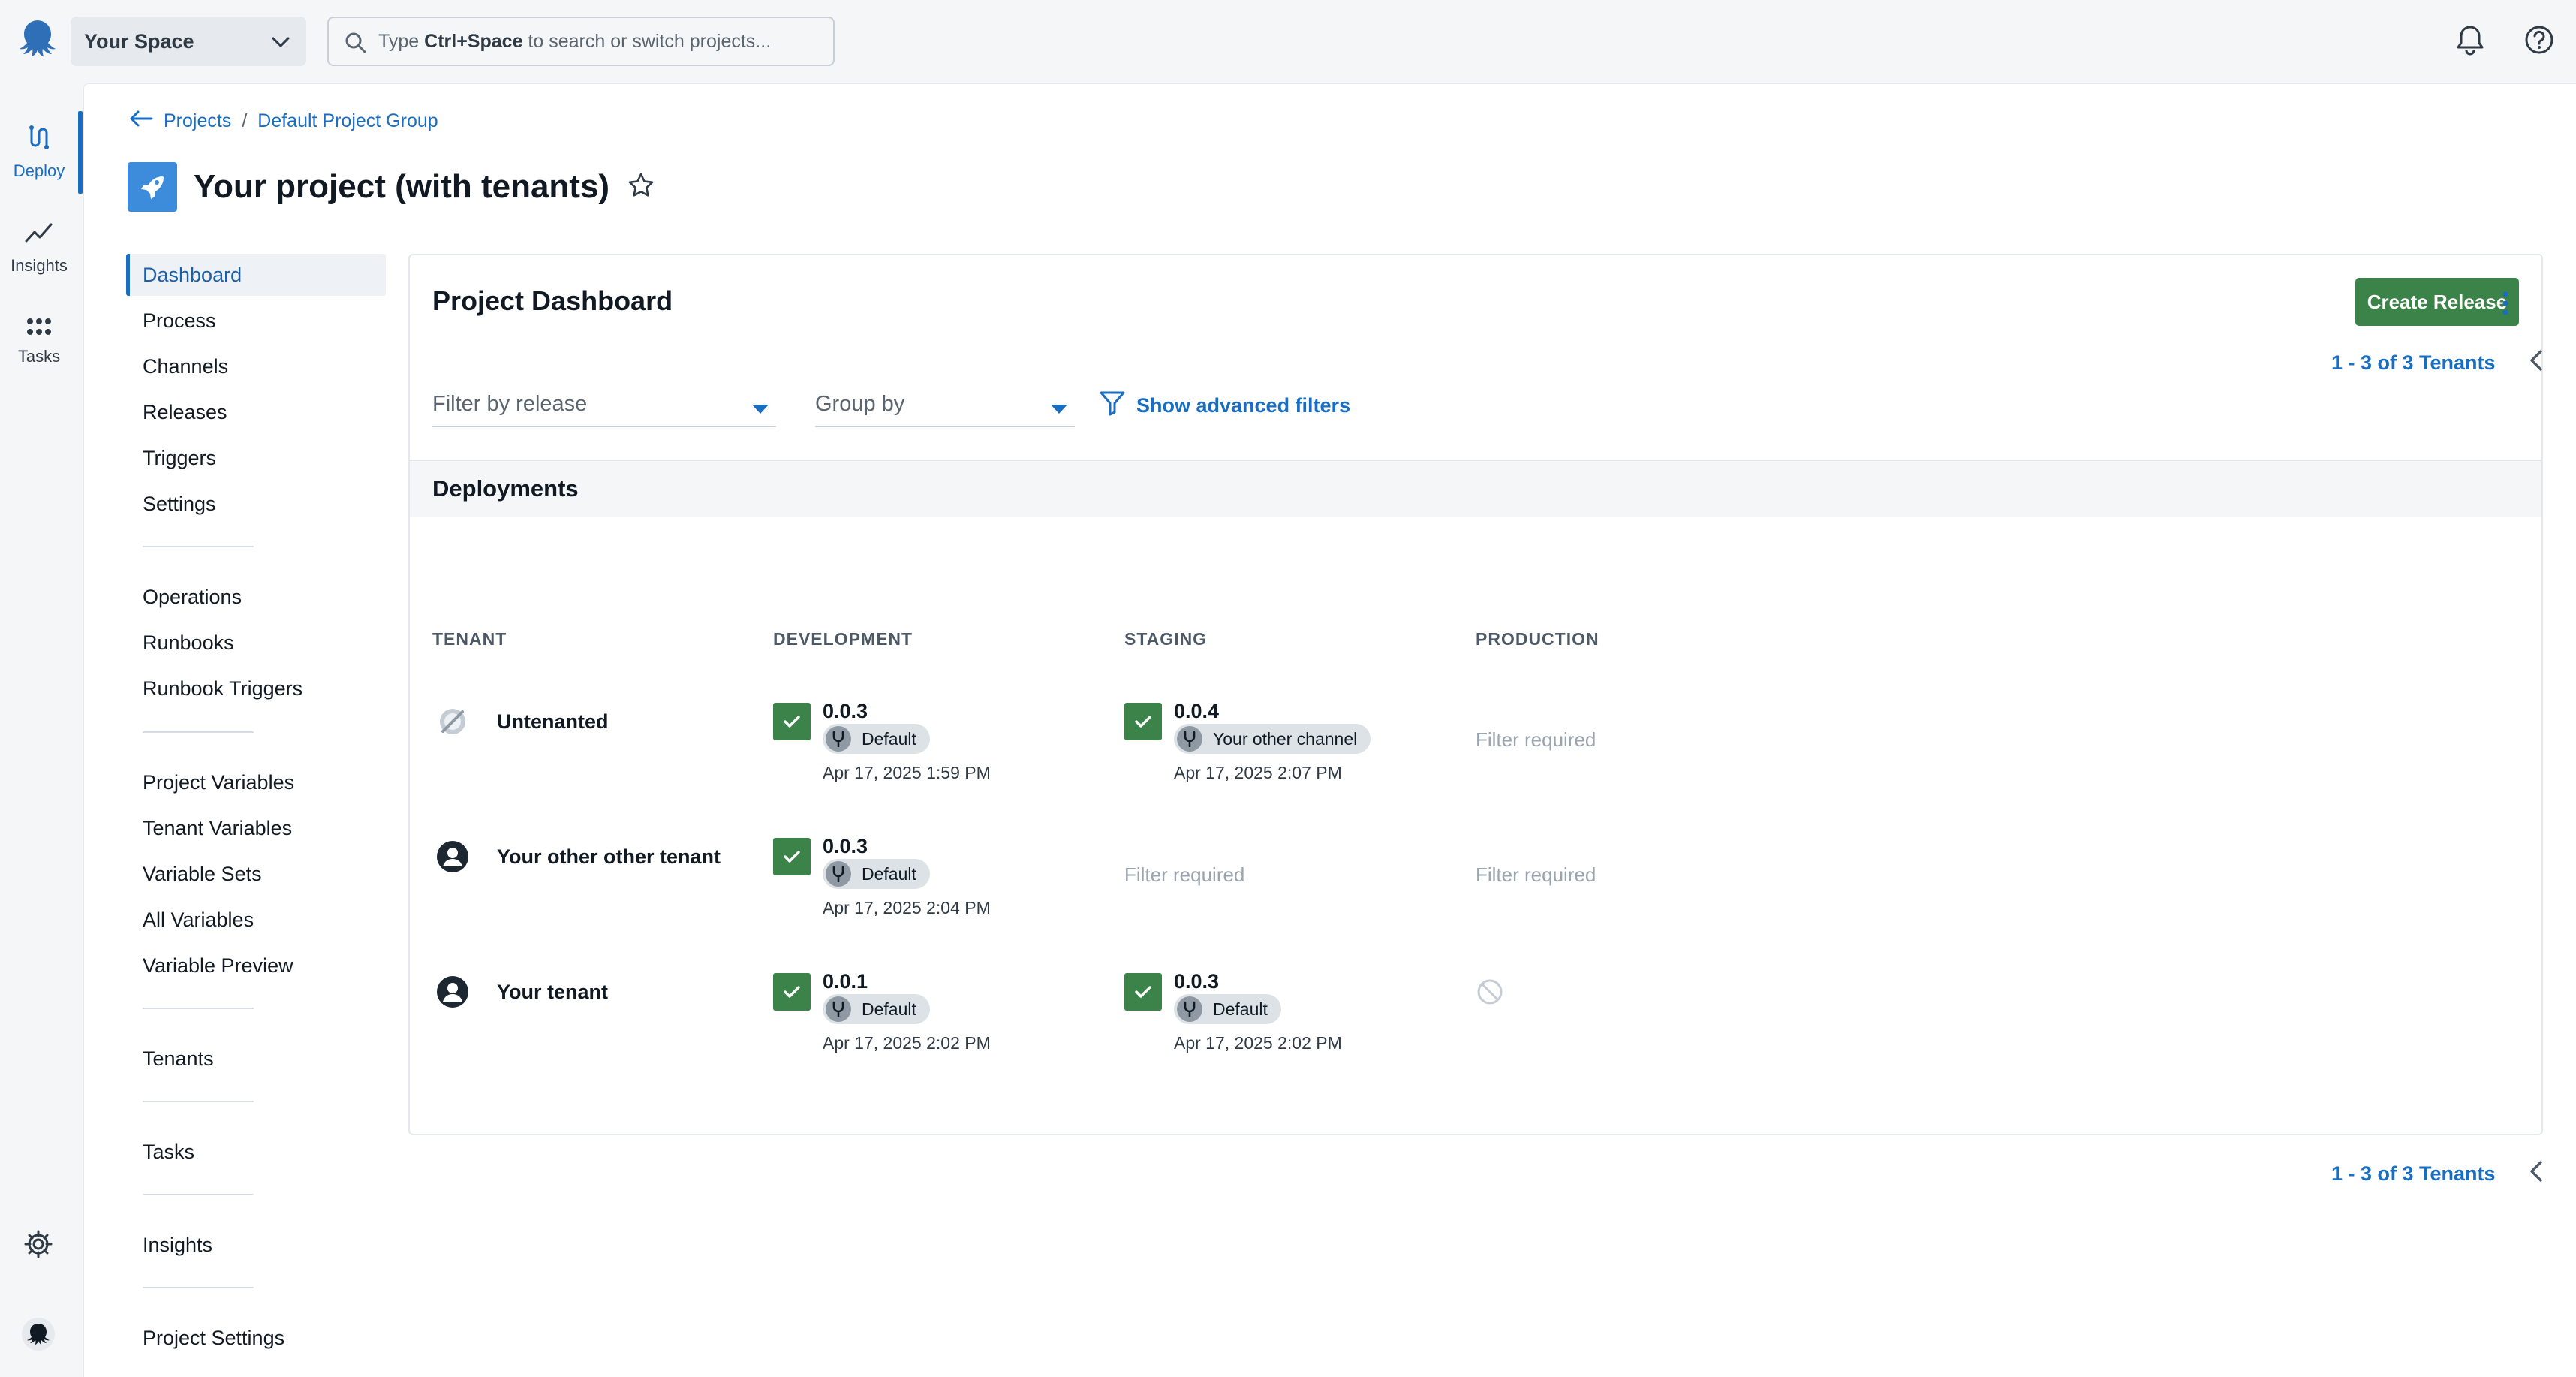  What do you see at coordinates (1285, 738) in the screenshot?
I see `channel-name: Your other channel` at bounding box center [1285, 738].